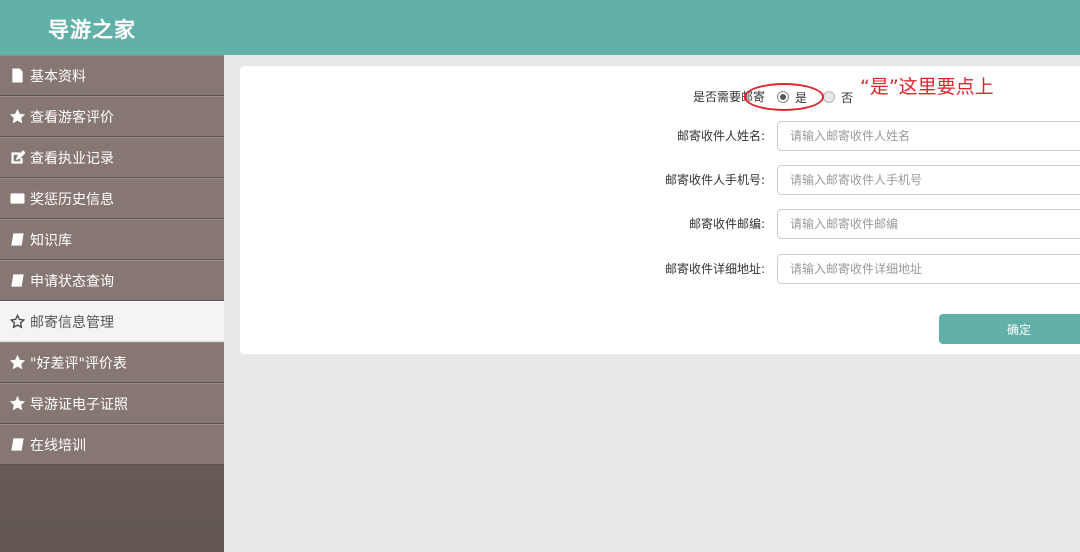 This screenshot has width=1080, height=552. What do you see at coordinates (801, 97) in the screenshot?
I see `mail-required-yes-label: 是` at bounding box center [801, 97].